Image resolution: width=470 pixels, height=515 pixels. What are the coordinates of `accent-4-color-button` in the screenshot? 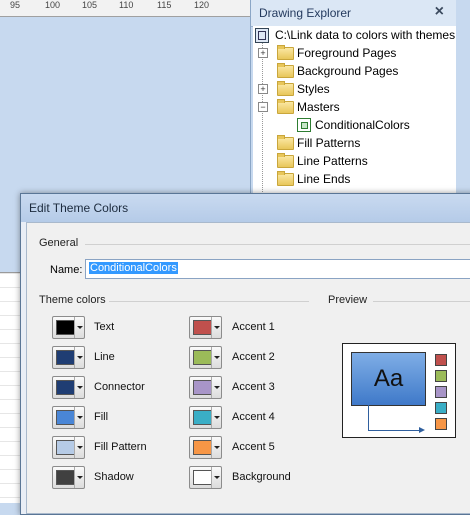 It's located at (205, 417).